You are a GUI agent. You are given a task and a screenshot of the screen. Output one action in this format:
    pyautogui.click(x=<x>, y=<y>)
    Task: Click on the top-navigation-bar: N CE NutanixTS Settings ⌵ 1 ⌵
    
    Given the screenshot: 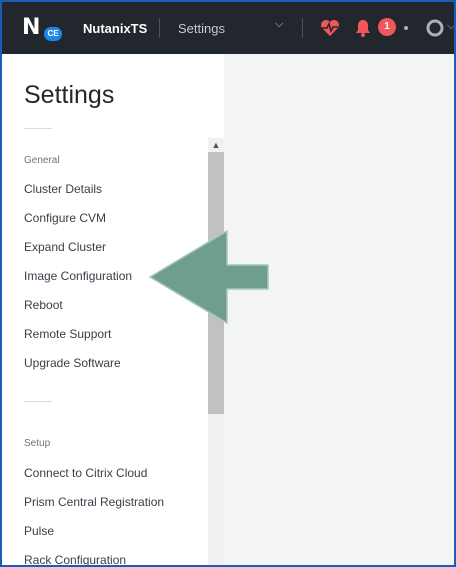 What is the action you would take?
    pyautogui.click(x=228, y=28)
    